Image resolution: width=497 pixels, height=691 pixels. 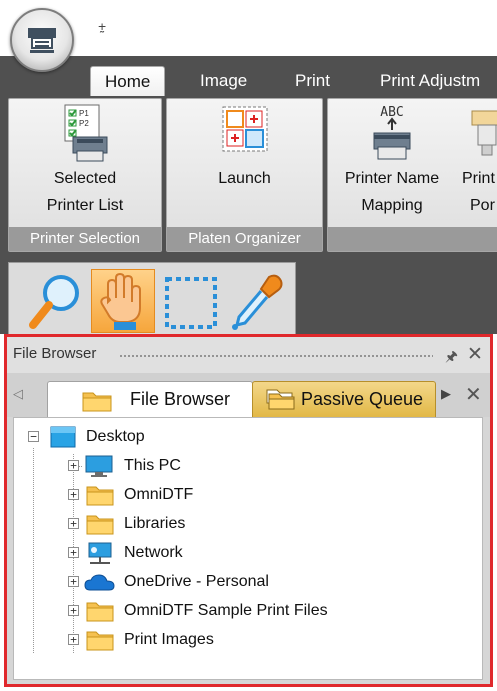 What do you see at coordinates (196, 581) in the screenshot?
I see `tree-node-label: OneDrive - Personal` at bounding box center [196, 581].